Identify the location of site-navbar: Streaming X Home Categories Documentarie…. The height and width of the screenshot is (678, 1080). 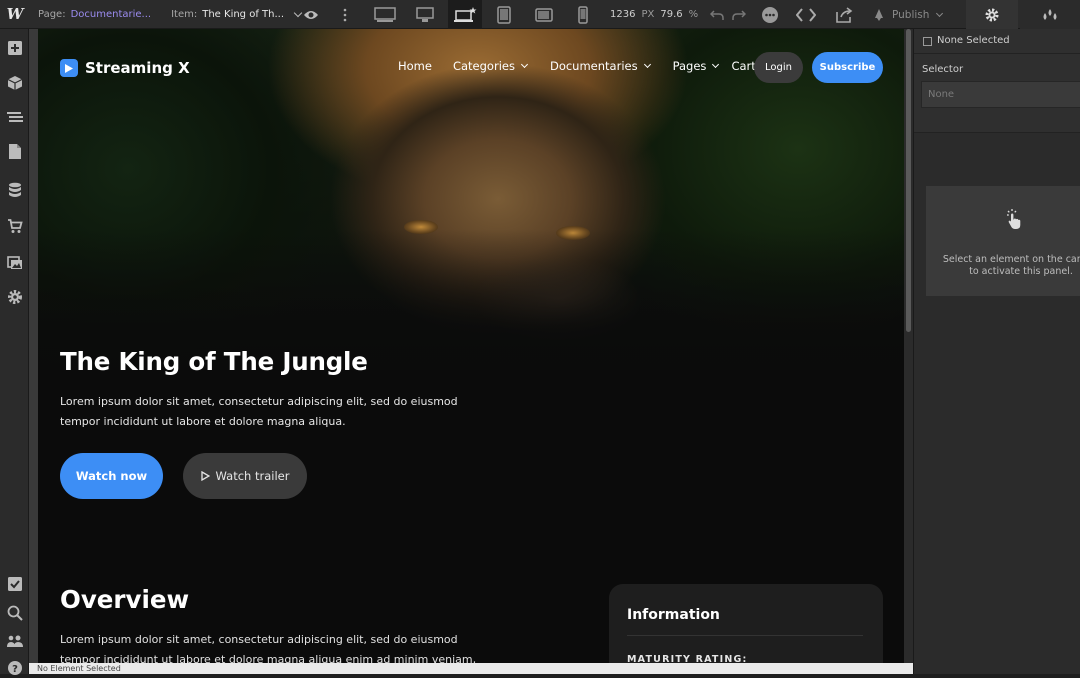
(471, 67).